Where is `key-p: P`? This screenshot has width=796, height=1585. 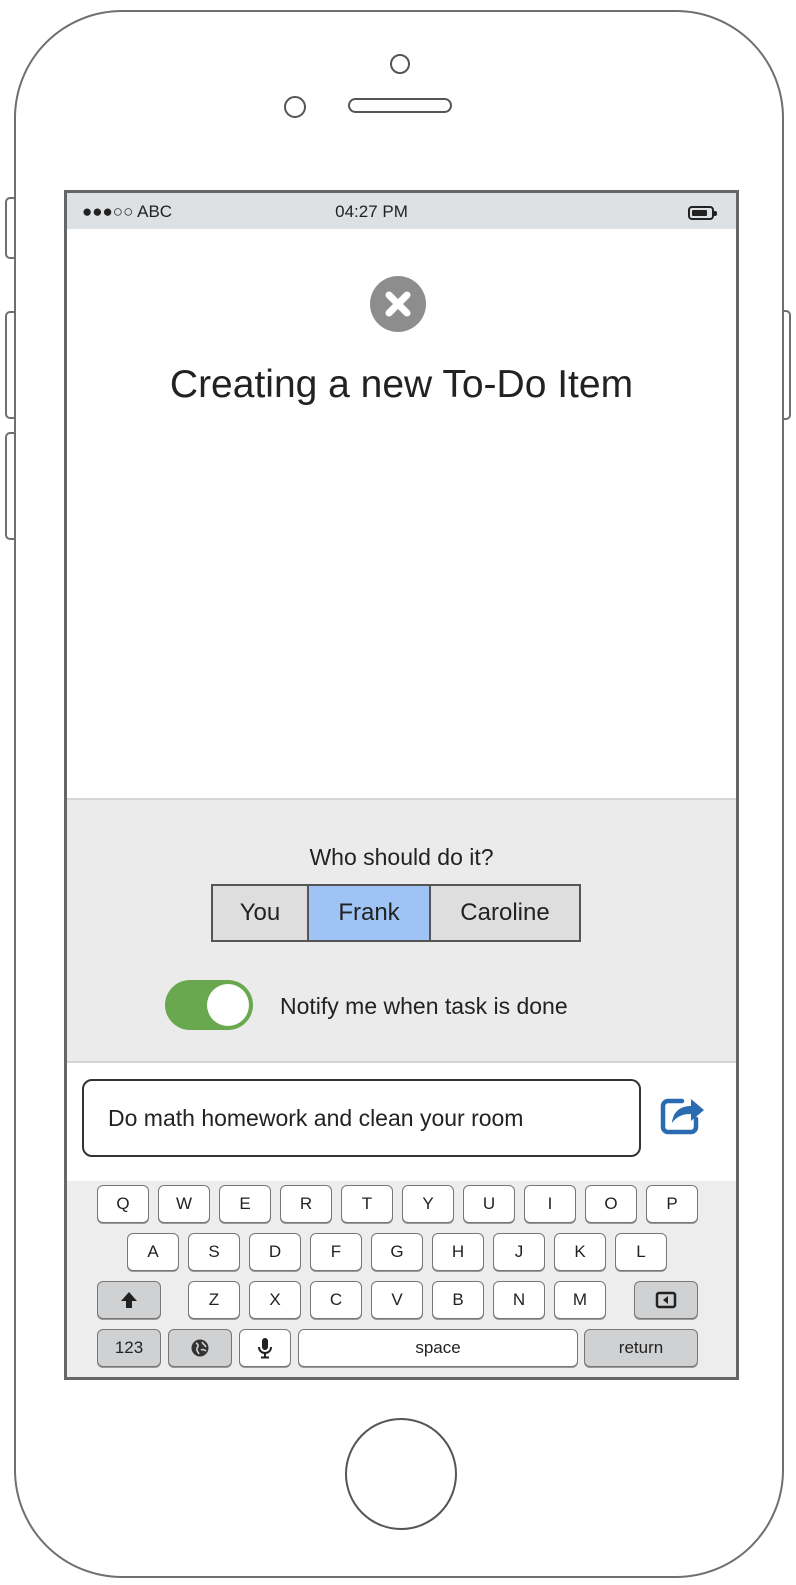 key-p: P is located at coordinates (672, 1204).